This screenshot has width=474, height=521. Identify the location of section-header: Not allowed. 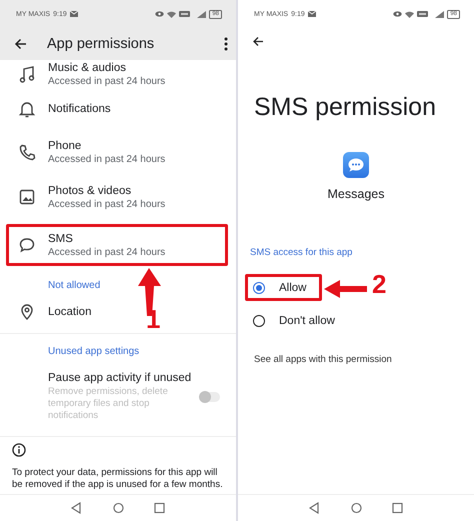
(74, 285).